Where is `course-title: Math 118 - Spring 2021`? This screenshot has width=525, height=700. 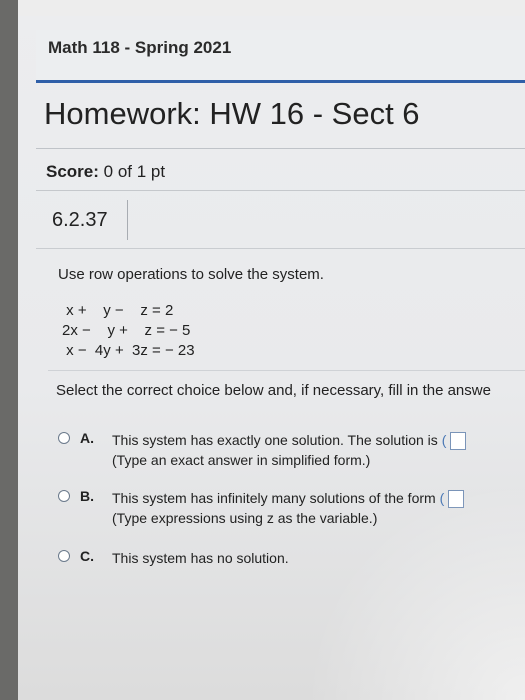
course-title: Math 118 - Spring 2021 is located at coordinates (140, 47).